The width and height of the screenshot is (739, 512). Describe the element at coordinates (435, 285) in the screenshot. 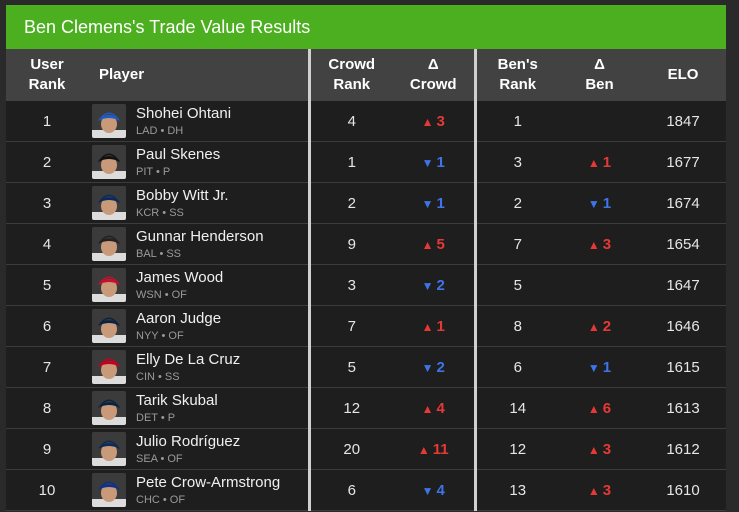

I see `delta-crowd-cell: ▼ 2` at that location.